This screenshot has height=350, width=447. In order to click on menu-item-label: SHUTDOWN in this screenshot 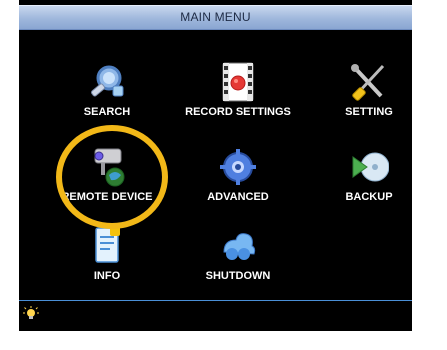, I will do `click(238, 276)`.